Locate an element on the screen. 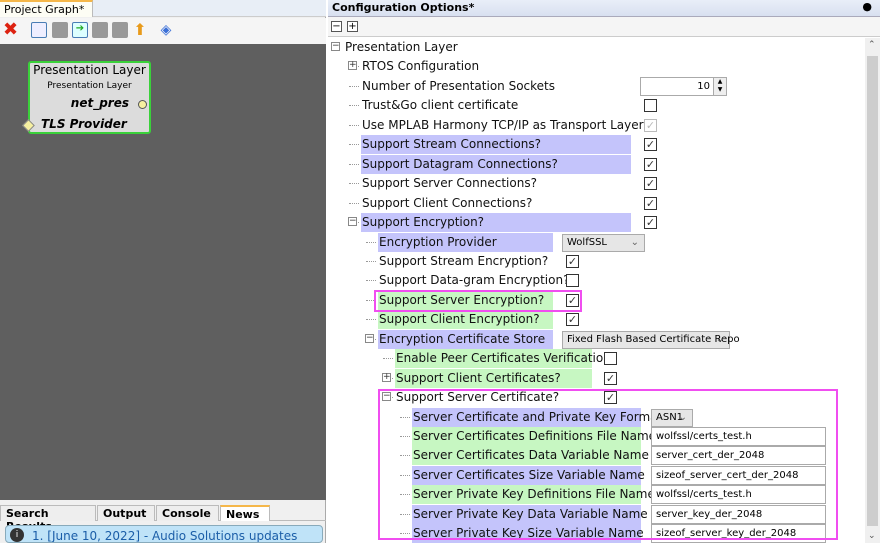 The image size is (880, 543). row-label: Encryption Provider is located at coordinates (465, 242).